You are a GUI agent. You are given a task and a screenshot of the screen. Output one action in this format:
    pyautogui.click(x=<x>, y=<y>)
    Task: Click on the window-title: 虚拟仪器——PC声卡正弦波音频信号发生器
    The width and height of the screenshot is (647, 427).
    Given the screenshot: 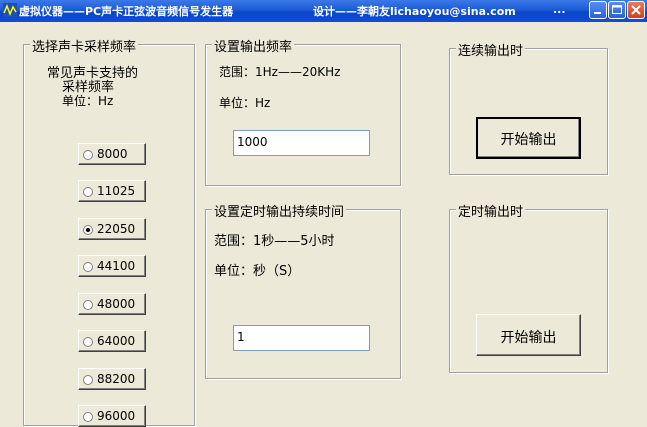 What is the action you would take?
    pyautogui.click(x=126, y=11)
    